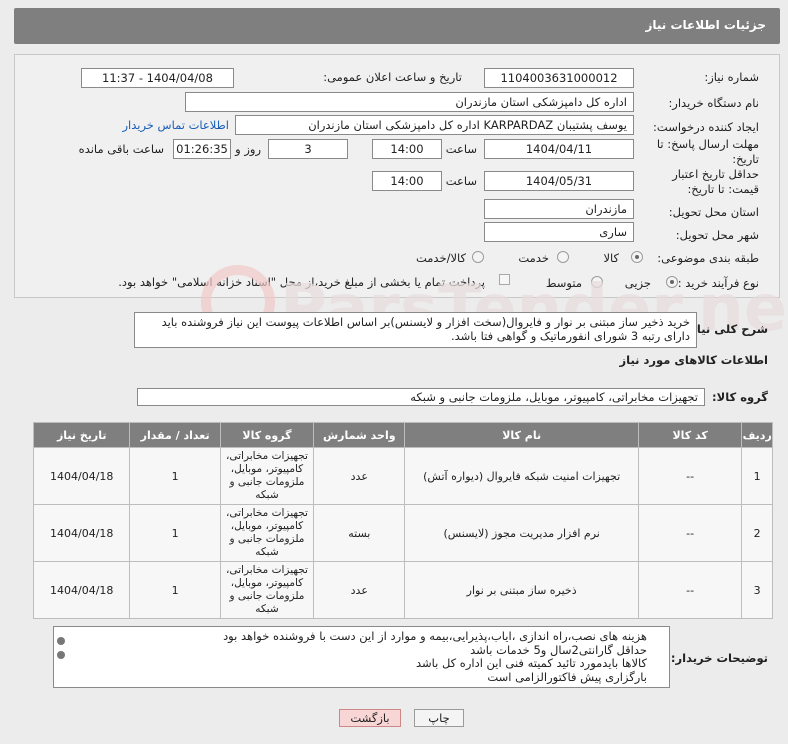  Describe the element at coordinates (757, 476) in the screenshot. I see `row-number: 1` at that location.